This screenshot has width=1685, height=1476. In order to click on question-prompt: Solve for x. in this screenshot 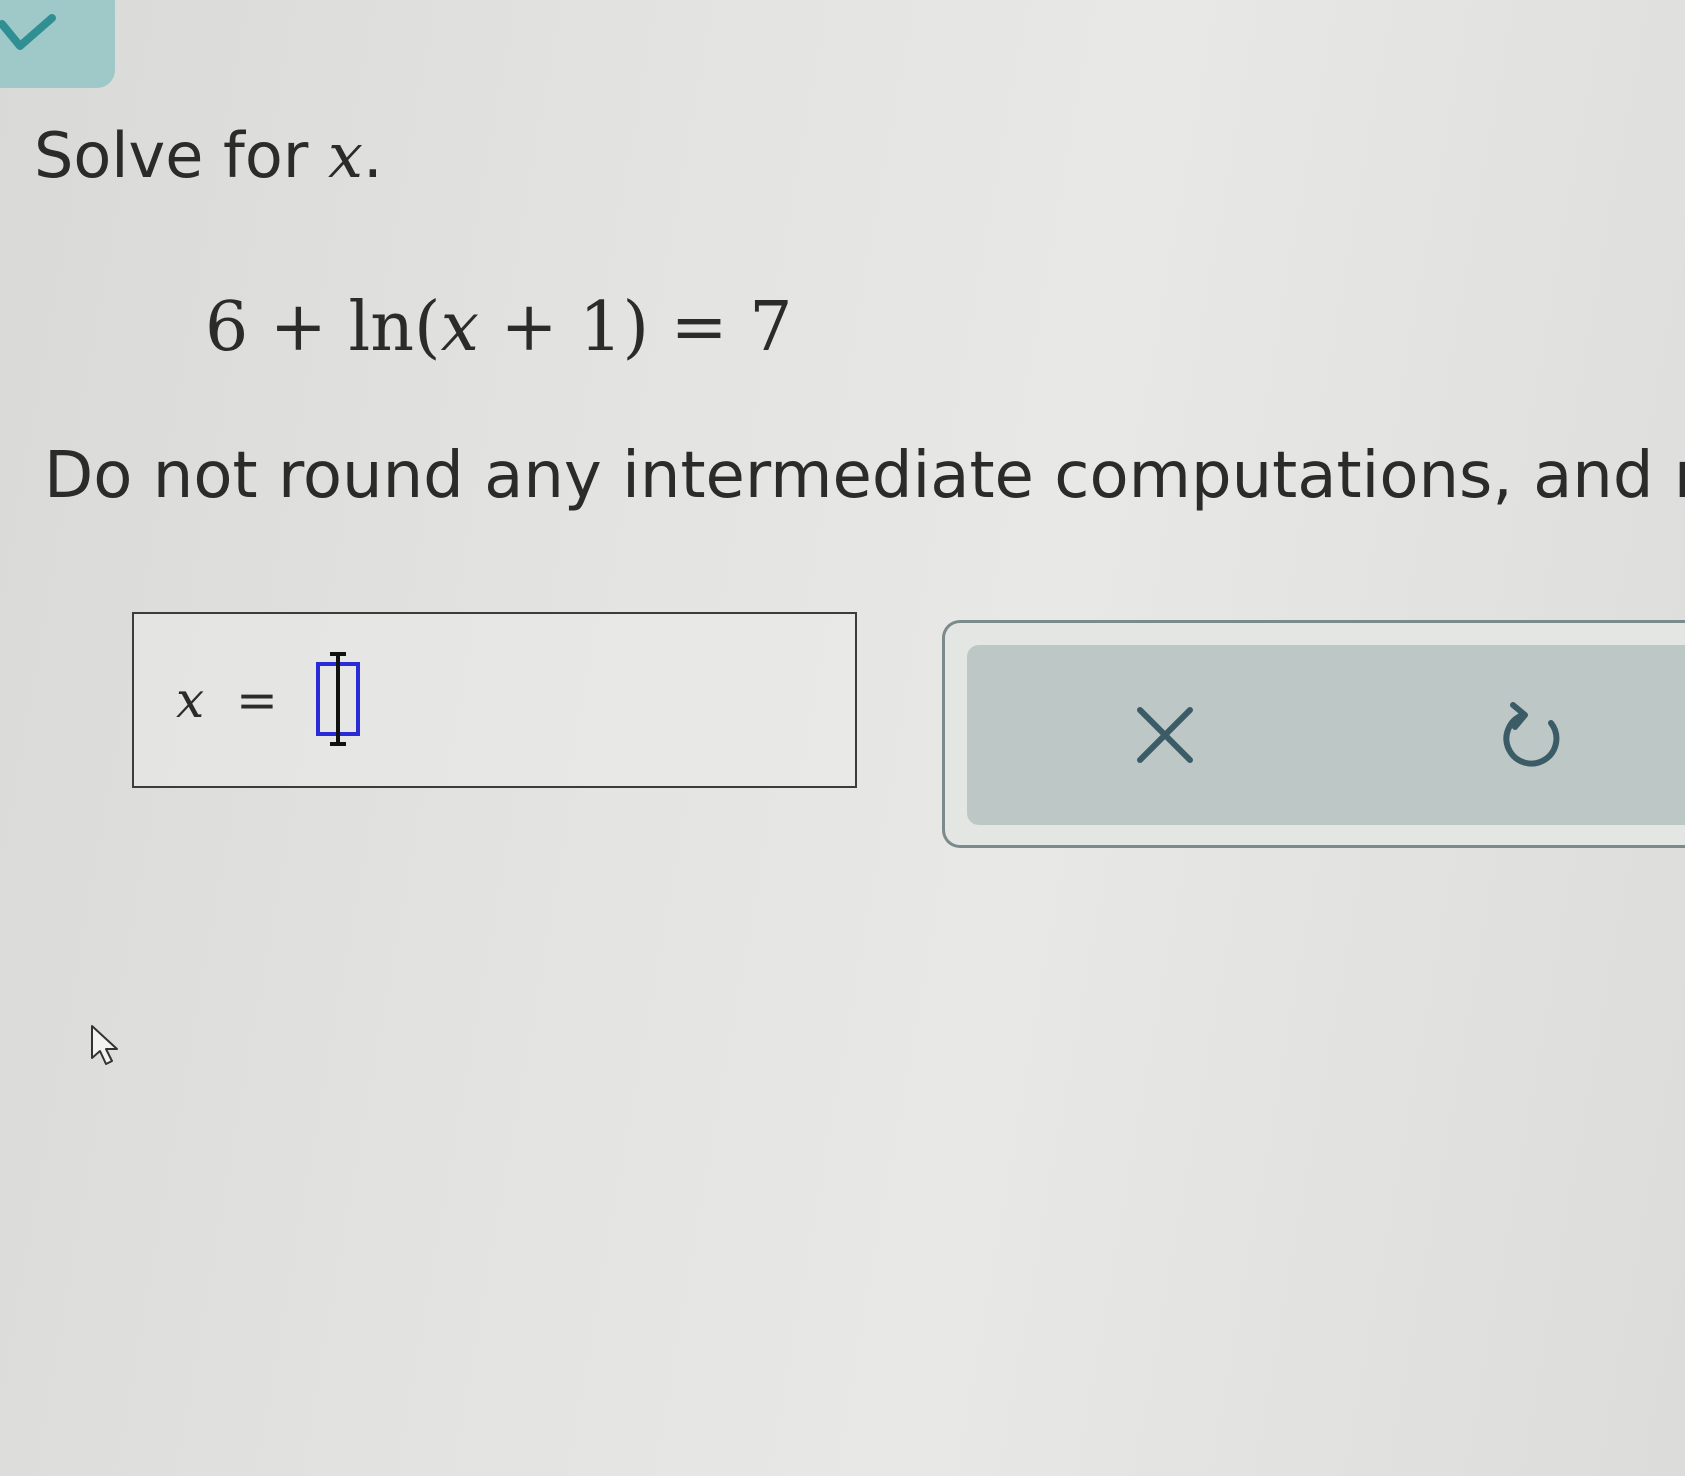, I will do `click(208, 156)`.